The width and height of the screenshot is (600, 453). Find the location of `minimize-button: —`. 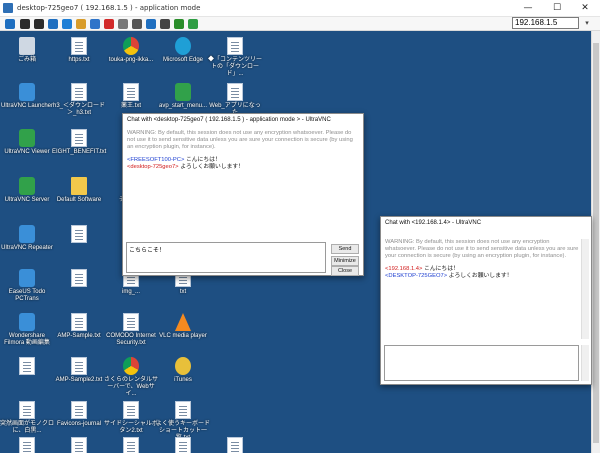

minimize-button: — is located at coordinates (528, 8).